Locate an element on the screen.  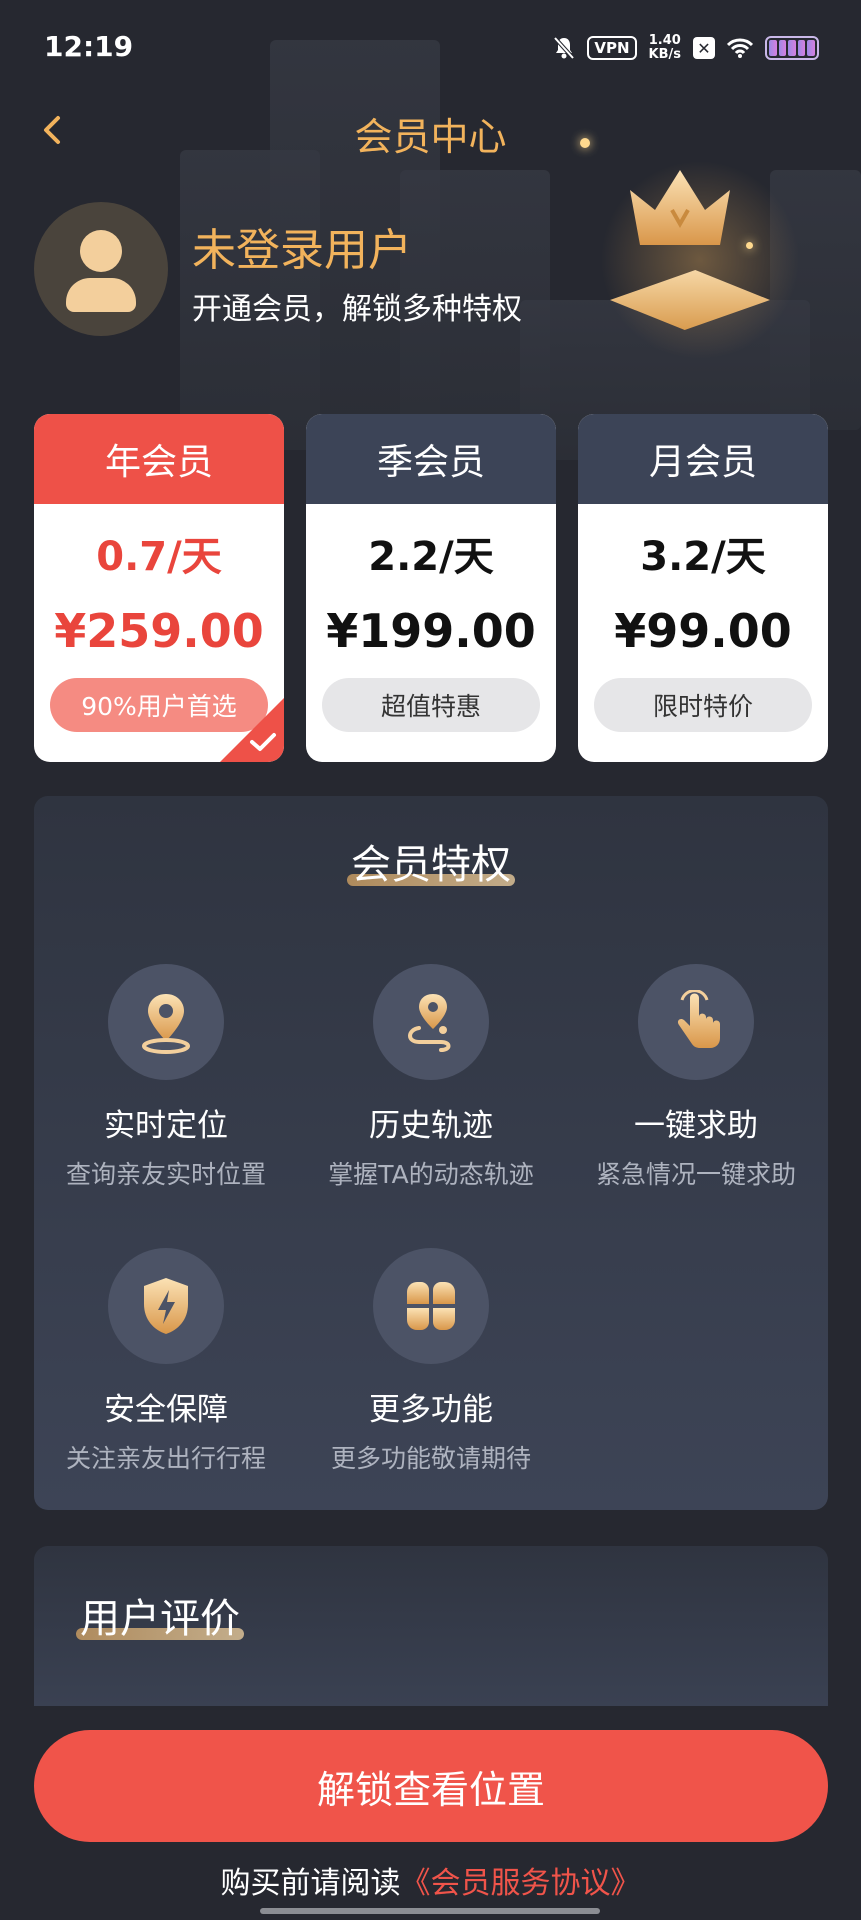
vpn-icon: VPN is located at coordinates (612, 48).